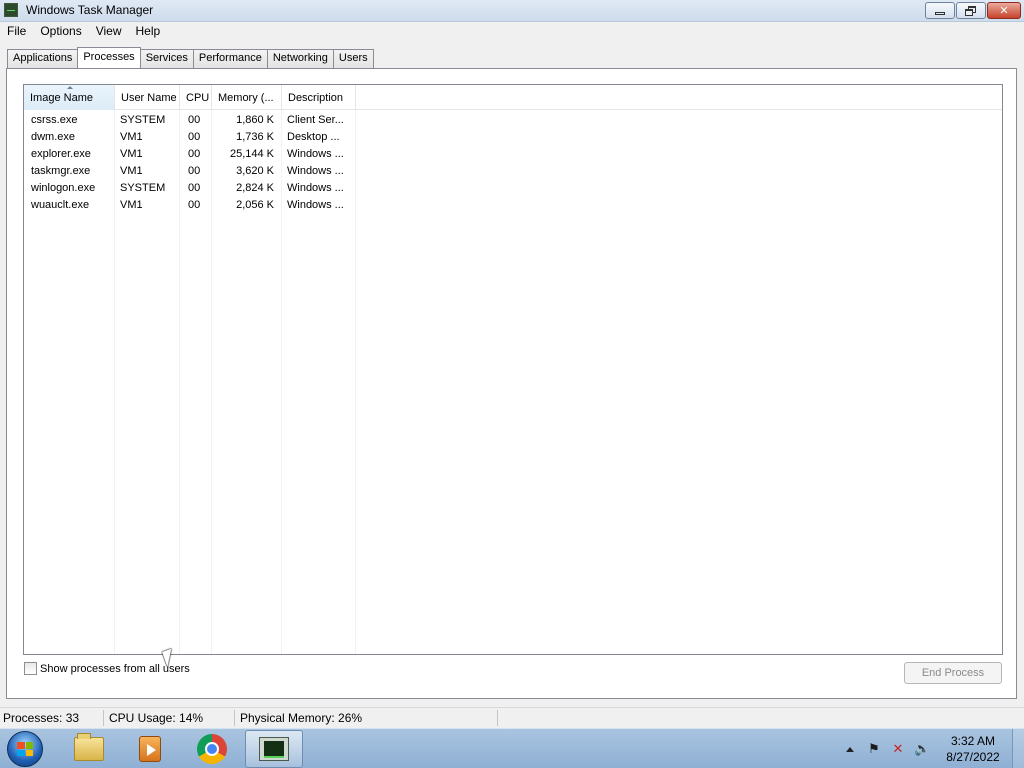 The width and height of the screenshot is (1024, 768). I want to click on show-hidden-icons-button, so click(850, 749).